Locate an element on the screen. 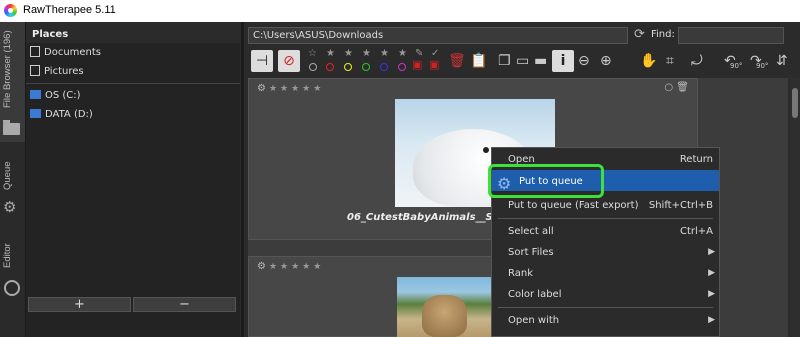 This screenshot has width=800, height=337. unrank-icon: ○ is located at coordinates (668, 87).